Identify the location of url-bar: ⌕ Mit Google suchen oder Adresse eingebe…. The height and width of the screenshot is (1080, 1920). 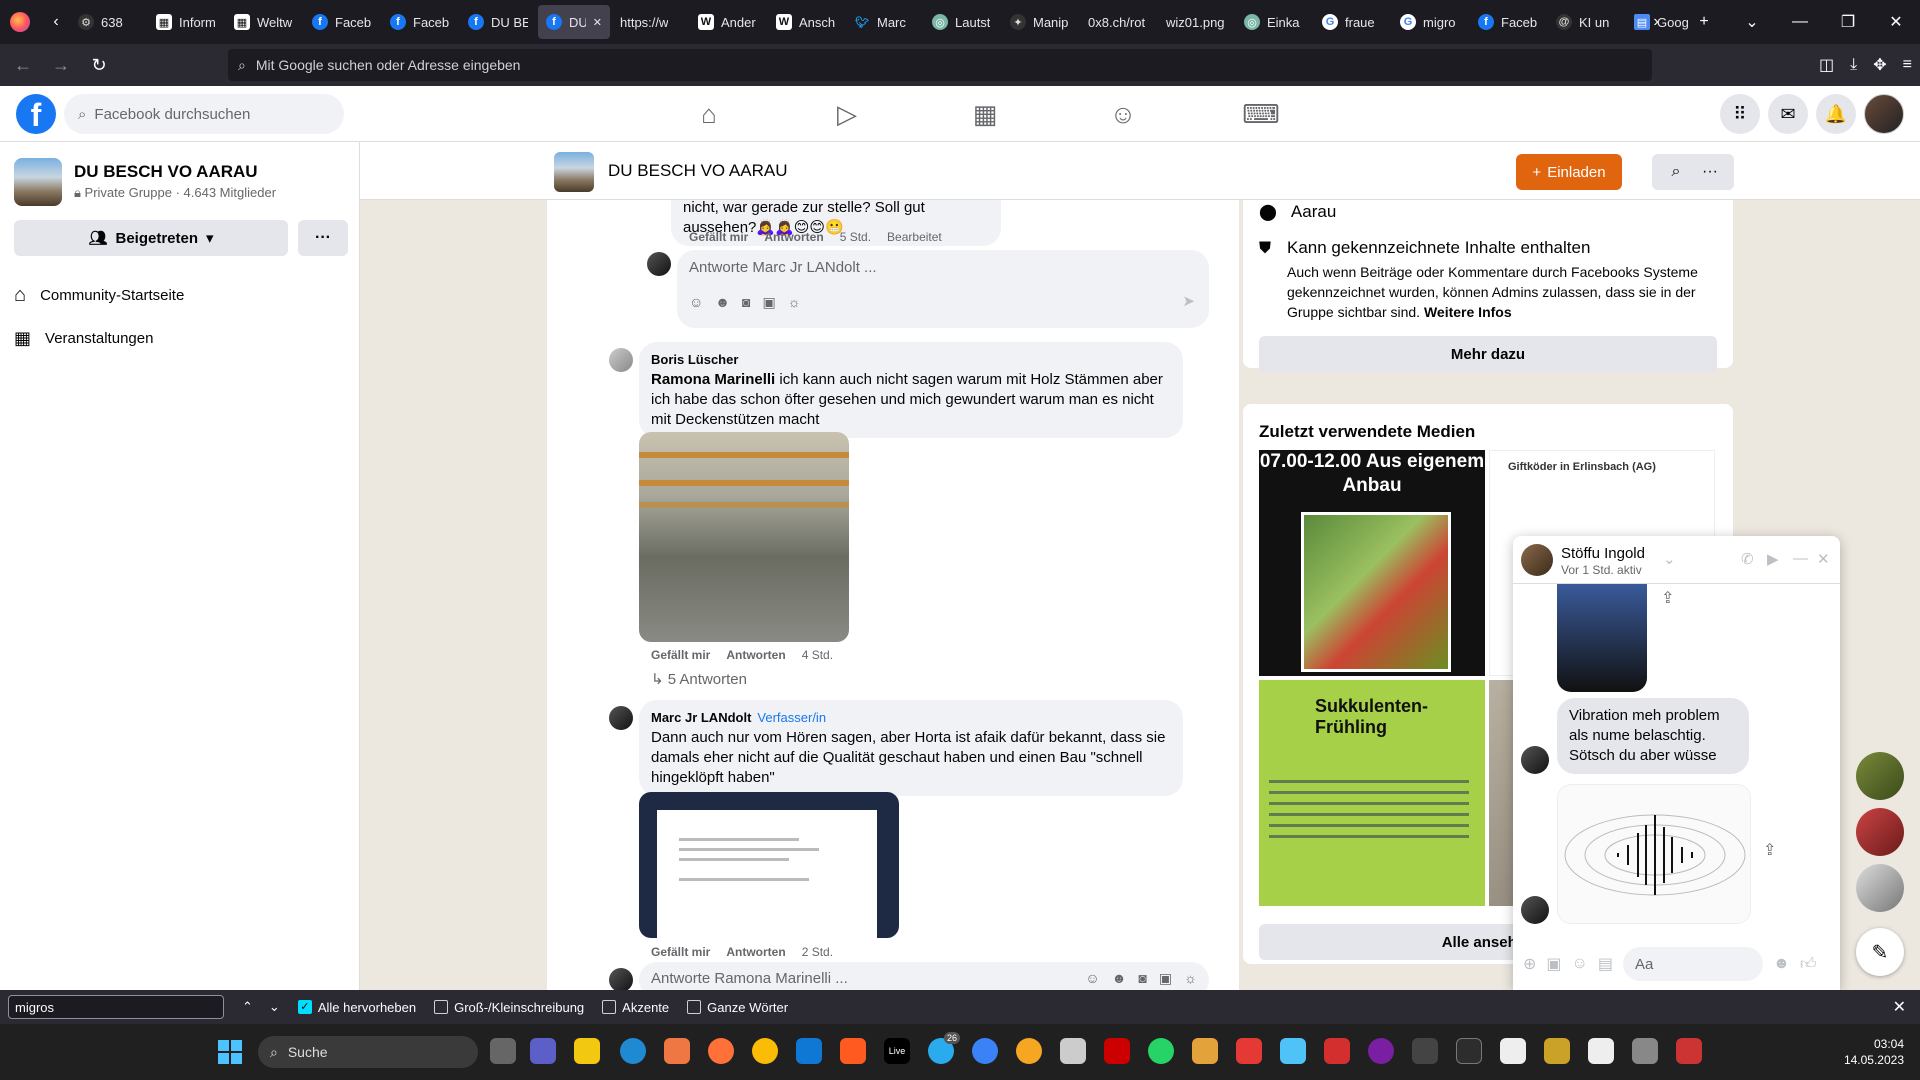
(940, 65).